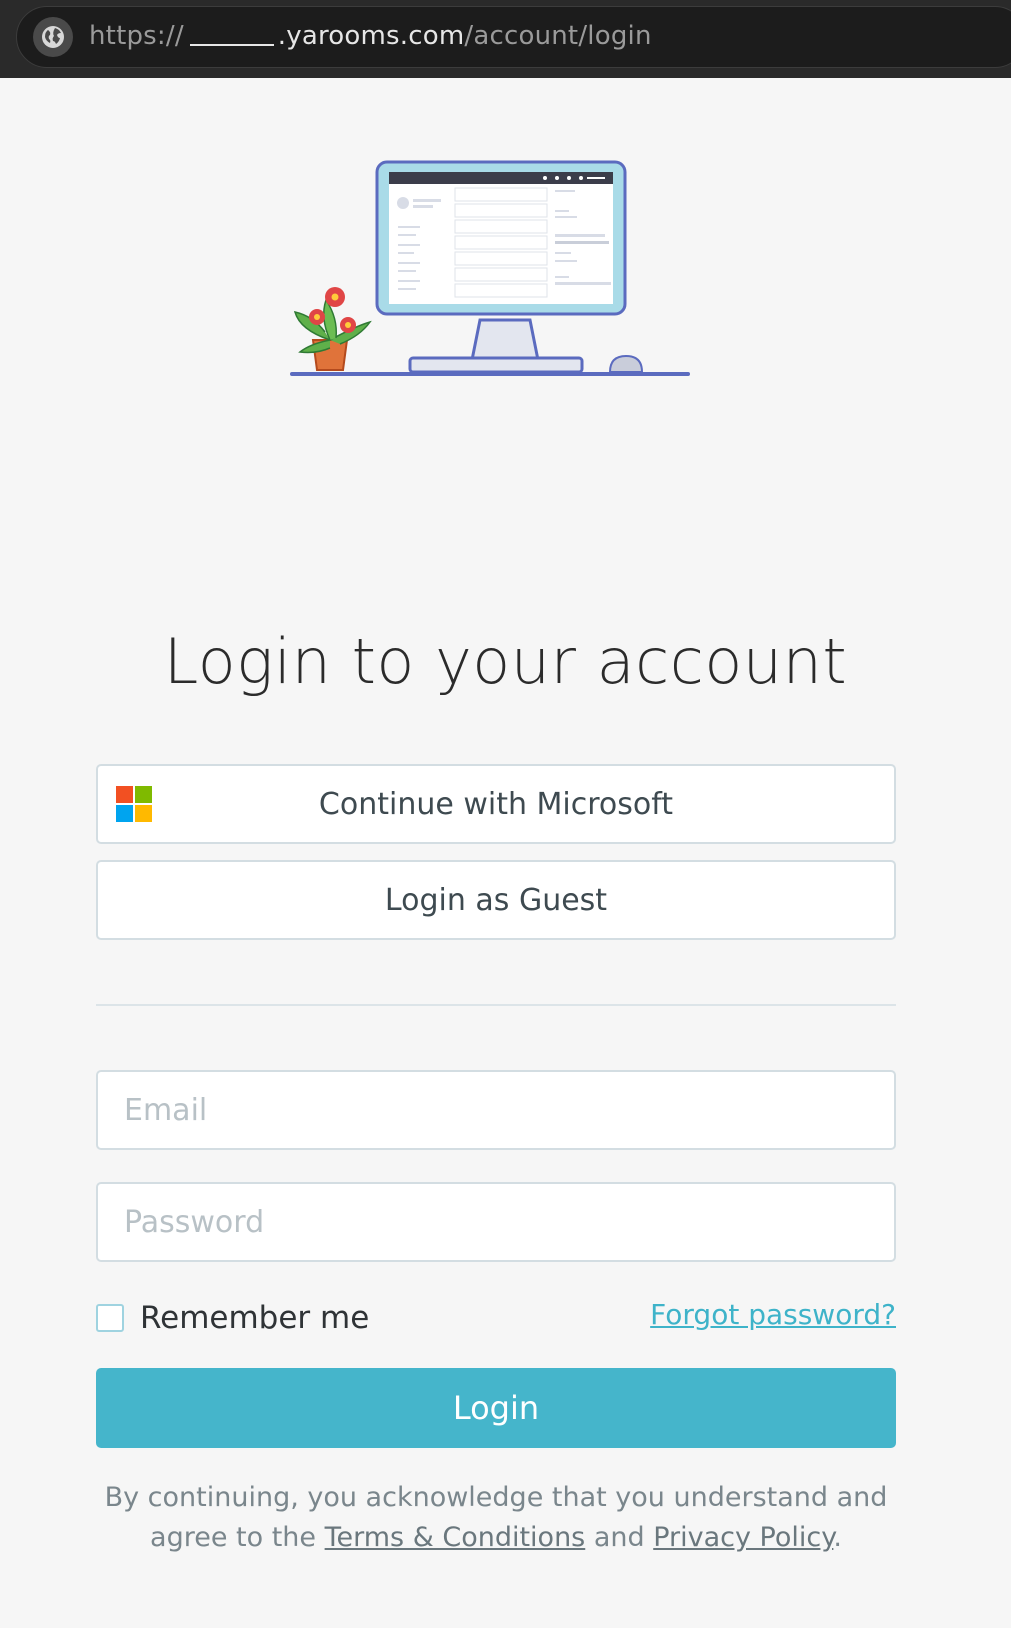 This screenshot has width=1011, height=1628. I want to click on continue-with-microsoft-button: Continue with Microsoft, so click(496, 804).